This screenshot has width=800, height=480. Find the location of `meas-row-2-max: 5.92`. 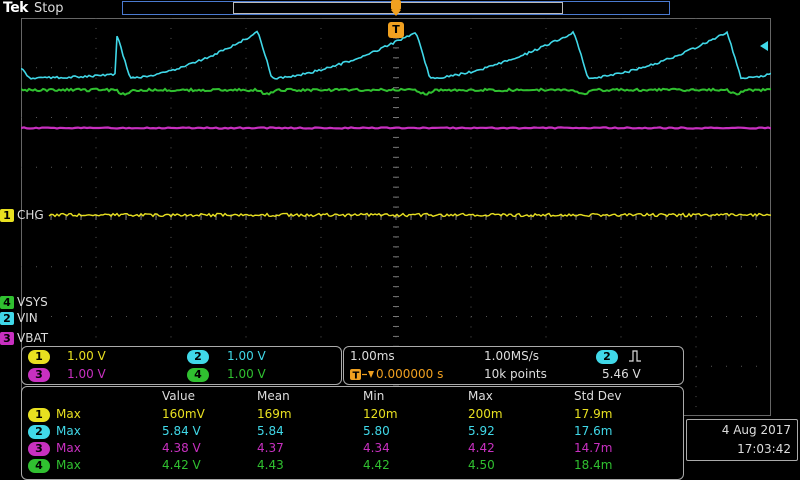

meas-row-2-max: 5.92 is located at coordinates (481, 431).